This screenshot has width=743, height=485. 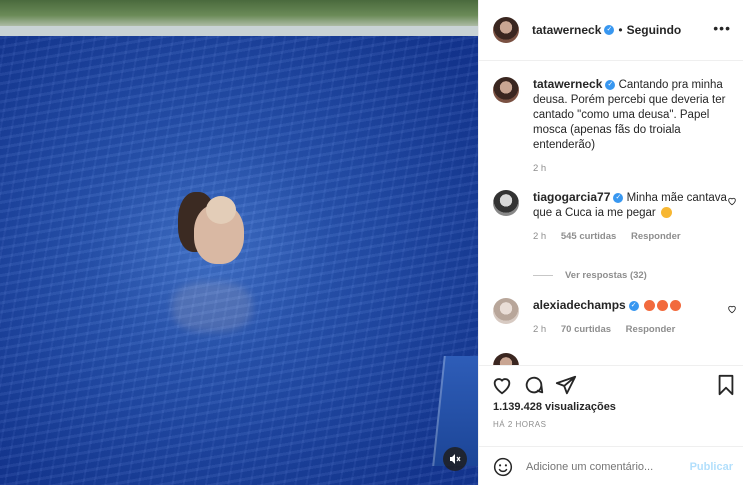 What do you see at coordinates (654, 30) in the screenshot?
I see `follow-status-button: Seguindo` at bounding box center [654, 30].